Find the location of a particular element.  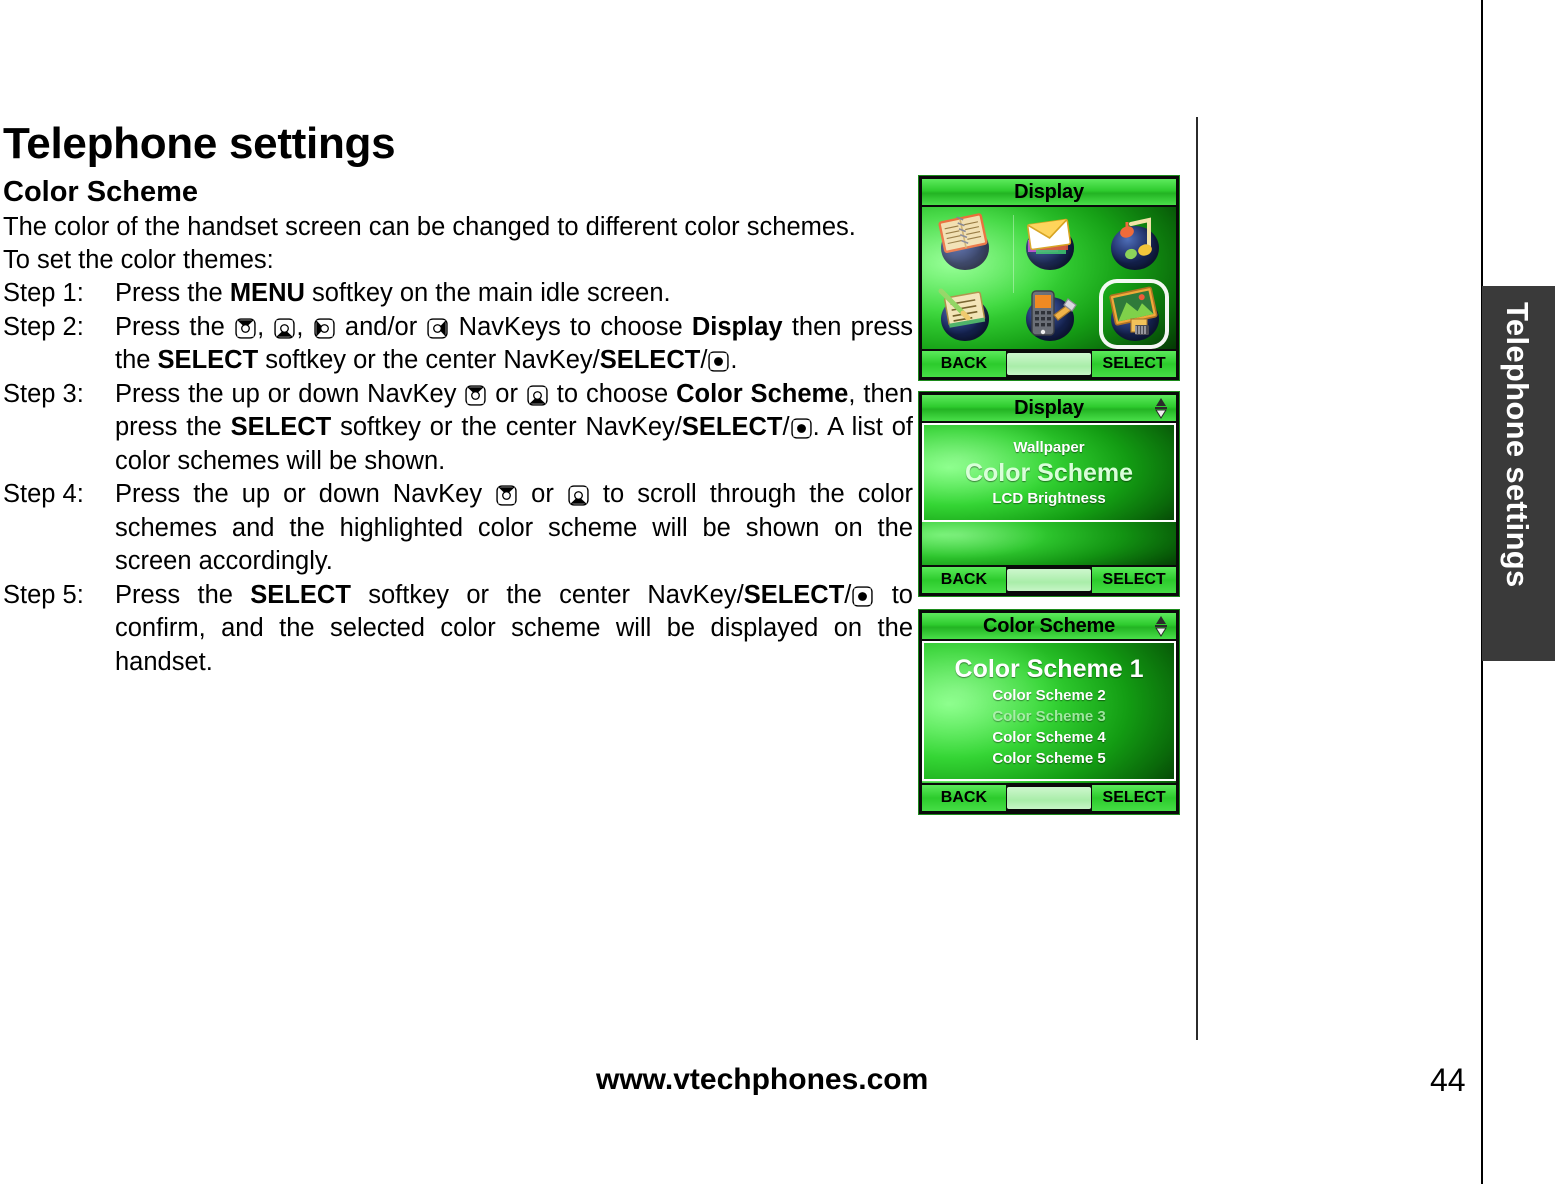

section-heading: Color Scheme is located at coordinates (100, 192).